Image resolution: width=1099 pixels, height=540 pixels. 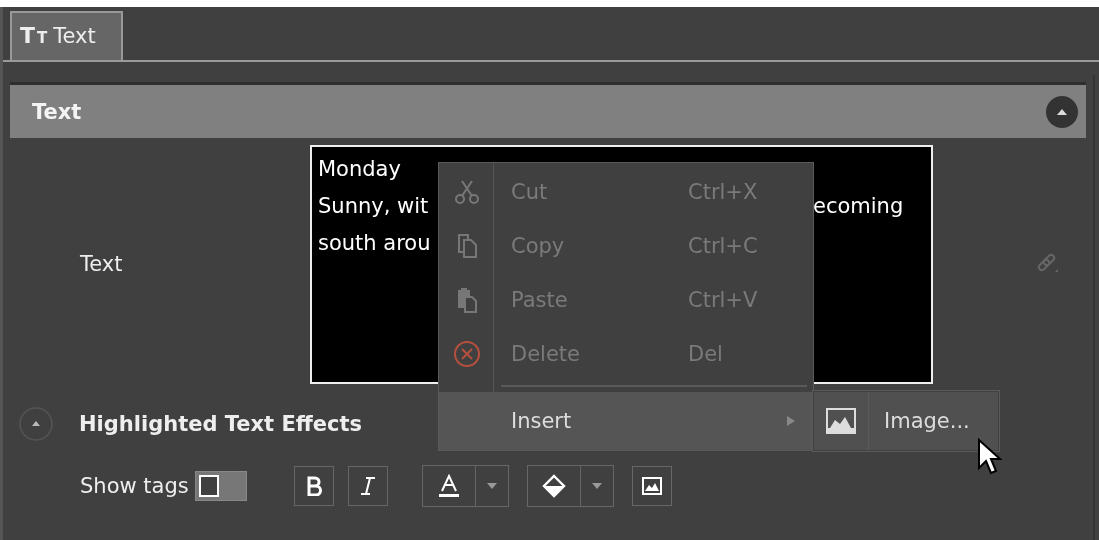 What do you see at coordinates (570, 486) in the screenshot?
I see `fill-color-button` at bounding box center [570, 486].